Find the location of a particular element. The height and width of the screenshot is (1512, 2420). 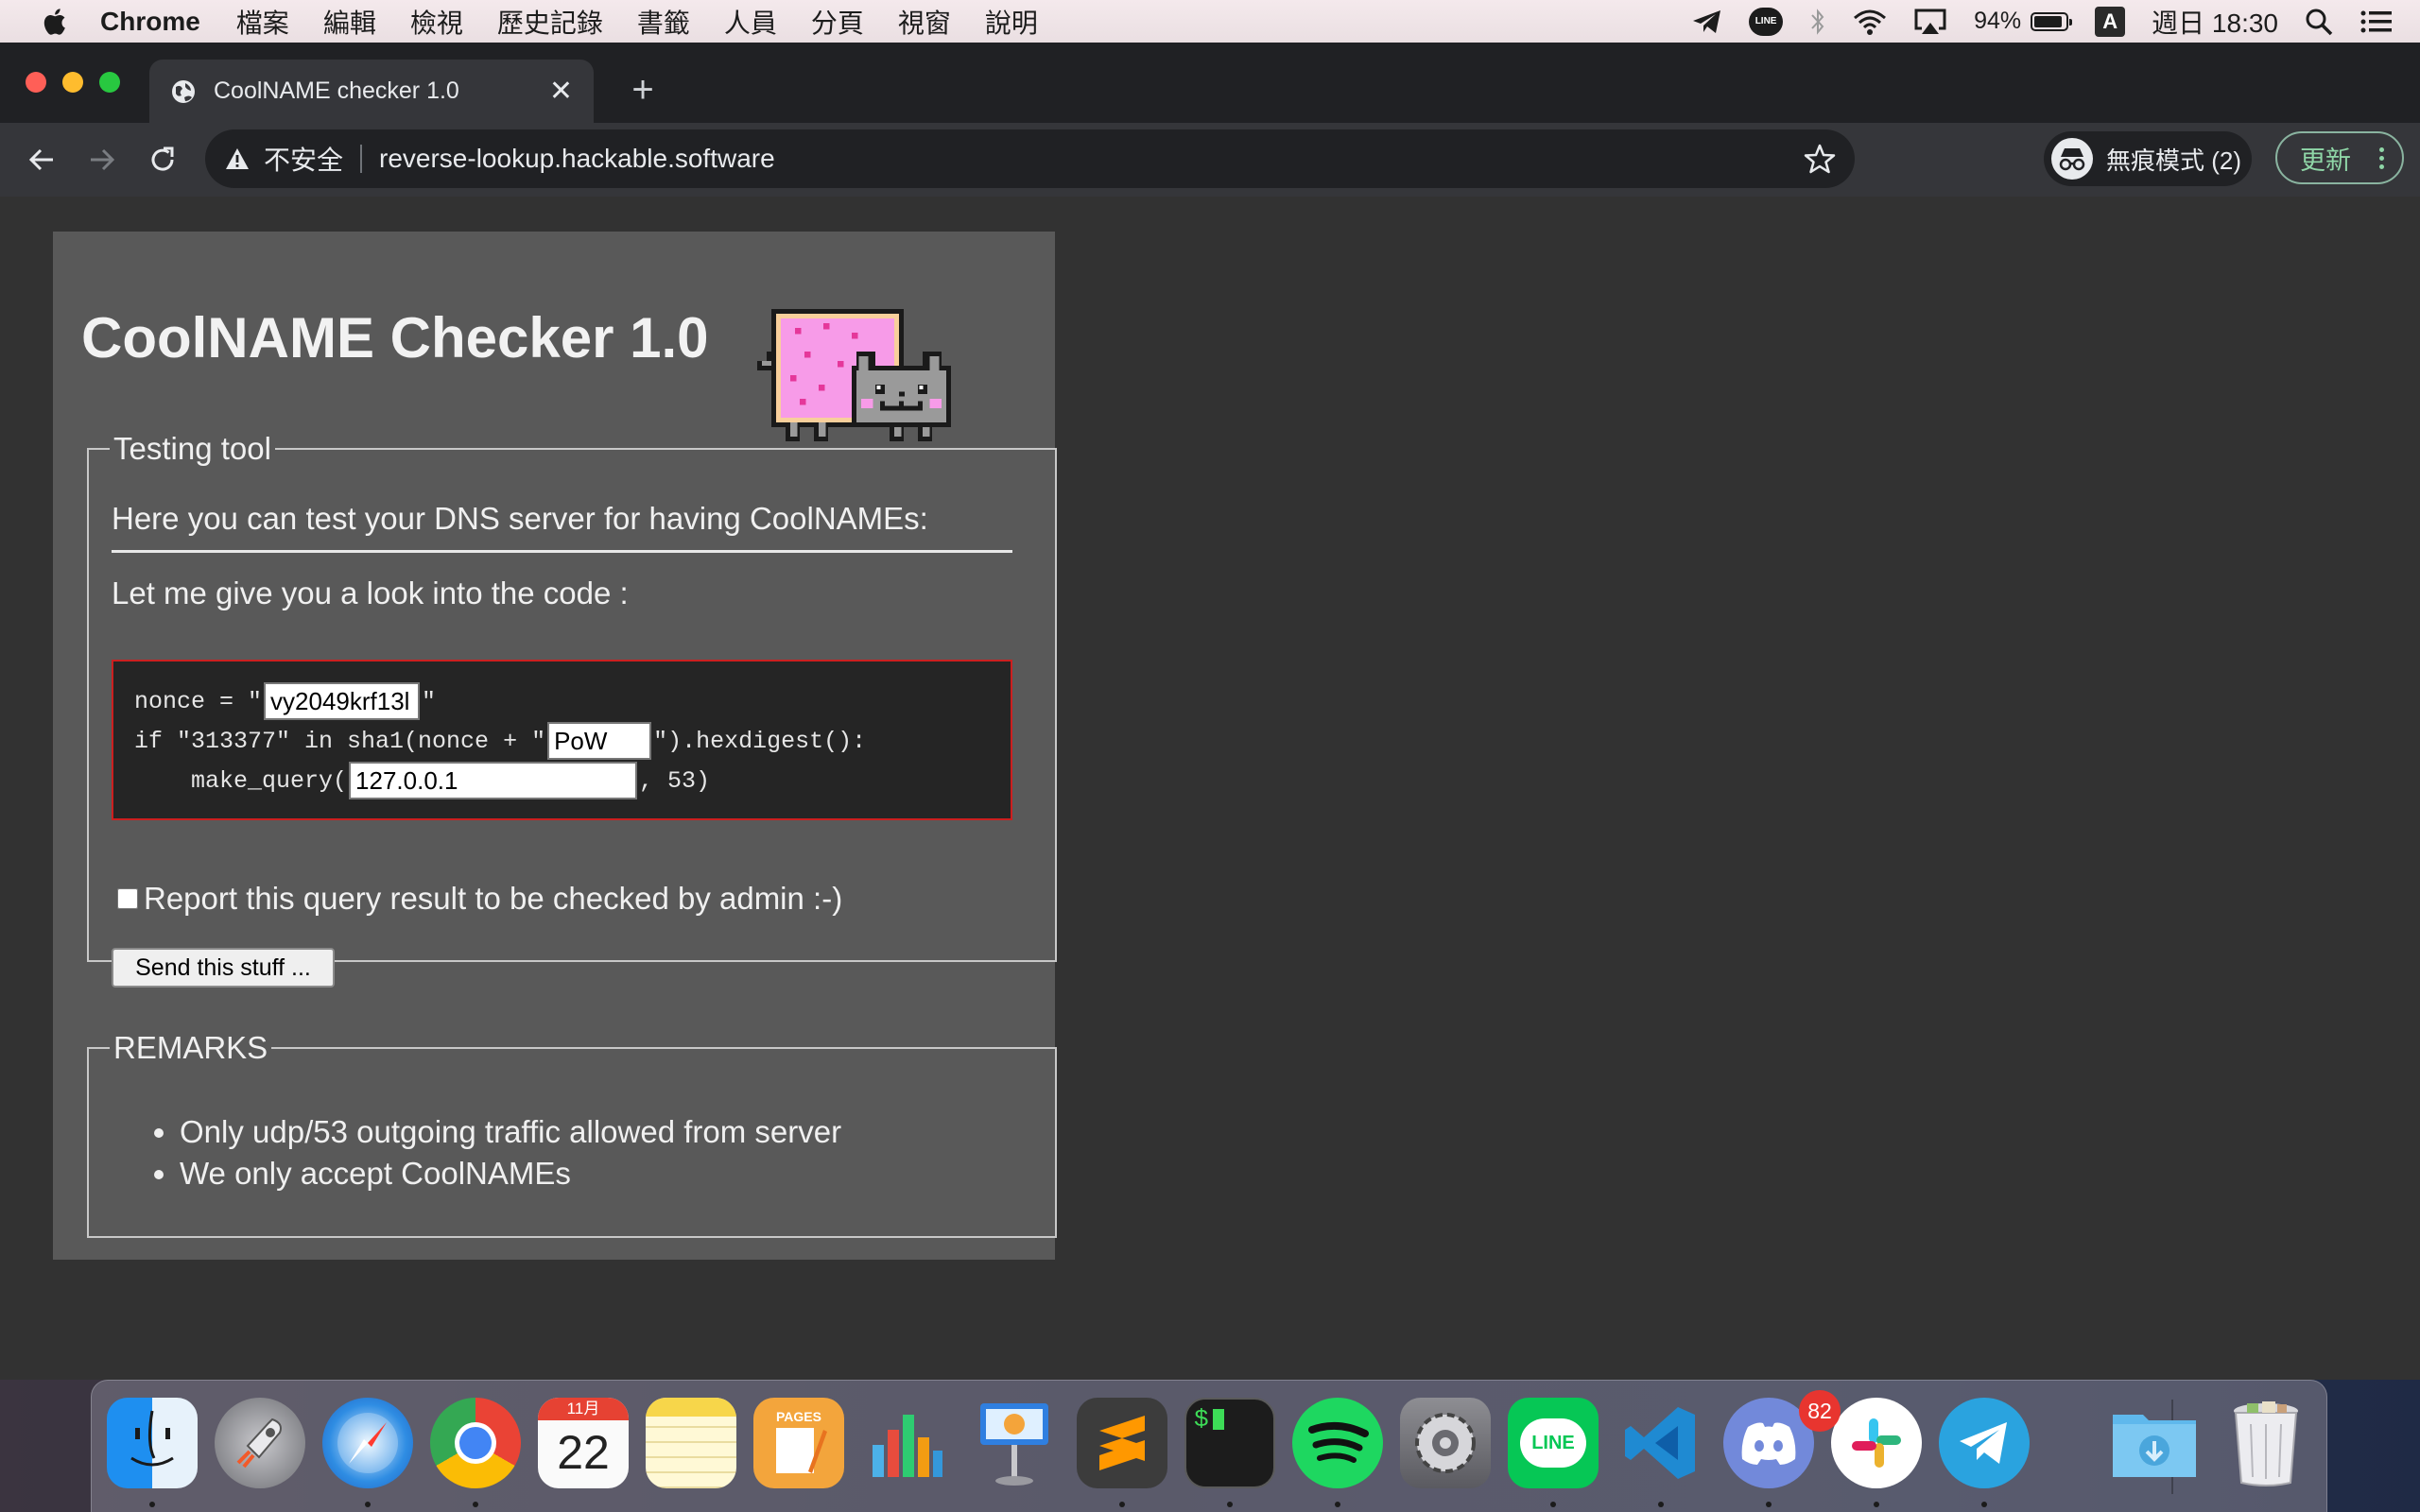

update-label: 更新 is located at coordinates (2325, 160).